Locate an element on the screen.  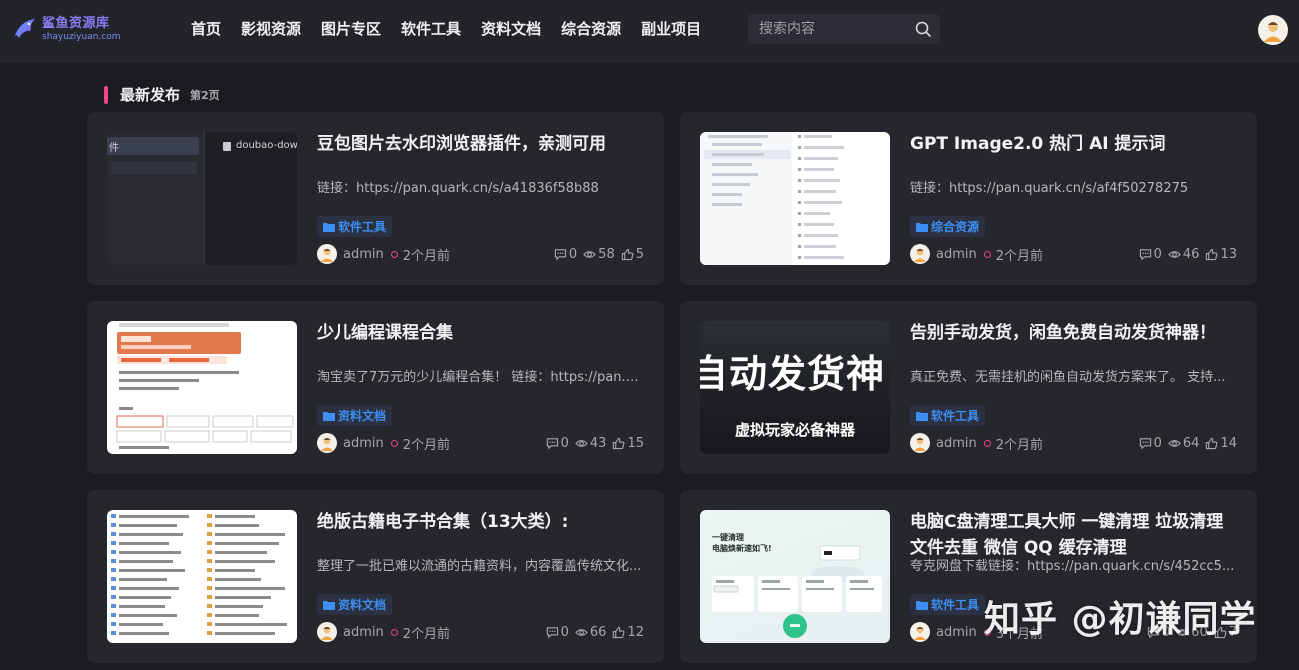
thumbs-up-icon is located at coordinates (619, 443).